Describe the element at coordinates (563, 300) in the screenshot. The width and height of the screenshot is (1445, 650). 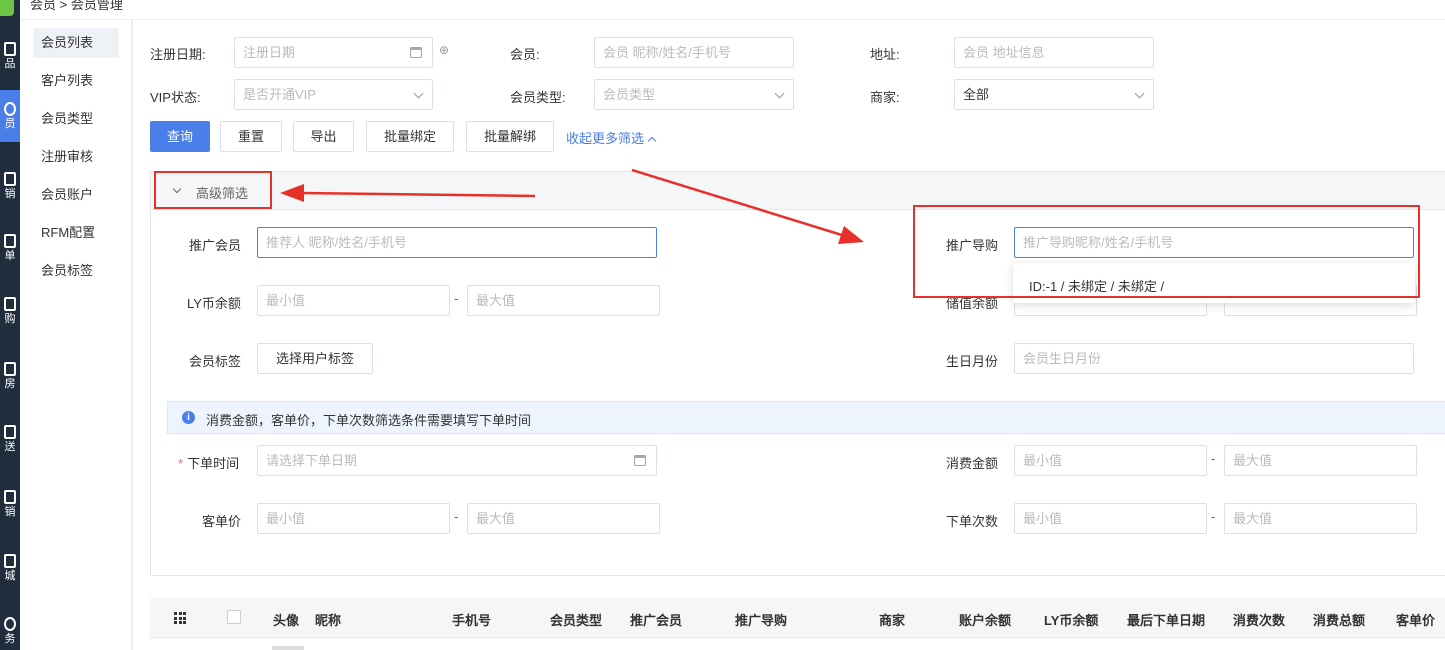
I see `ly-max-input: 最大值` at that location.